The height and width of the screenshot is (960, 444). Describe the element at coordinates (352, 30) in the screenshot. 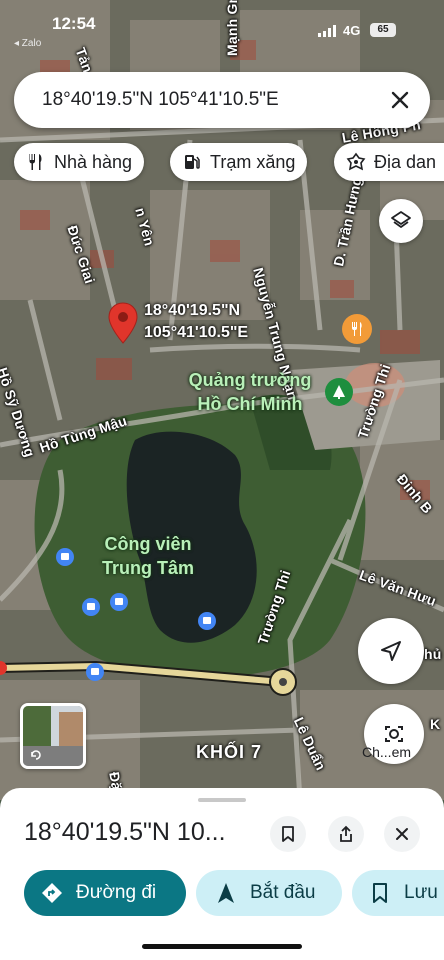

I see `network-type: 4G` at that location.